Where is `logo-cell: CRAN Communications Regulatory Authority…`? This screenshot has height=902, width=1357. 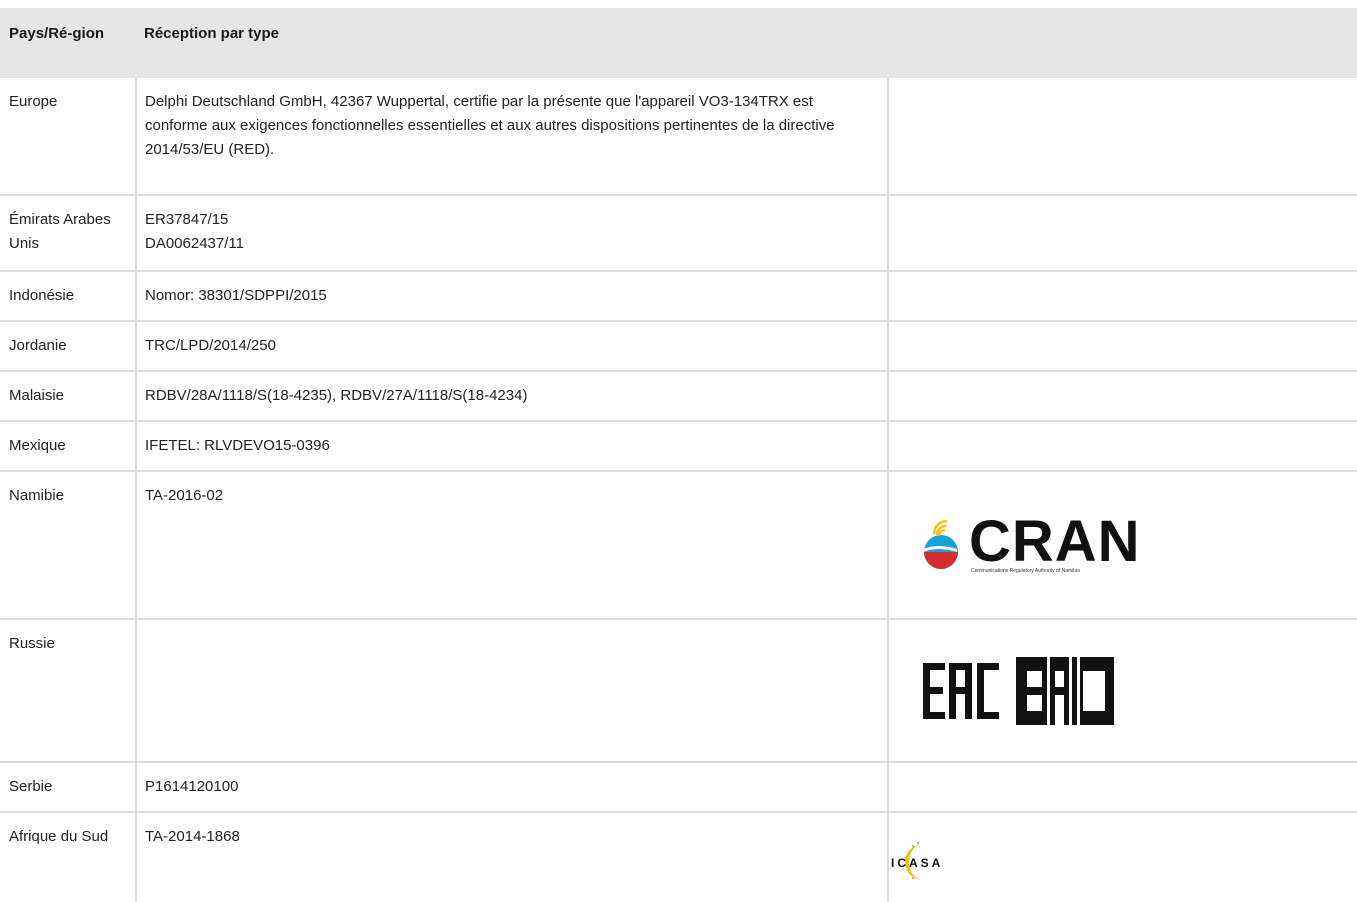 logo-cell: CRAN Communications Regulatory Authority… is located at coordinates (1122, 545).